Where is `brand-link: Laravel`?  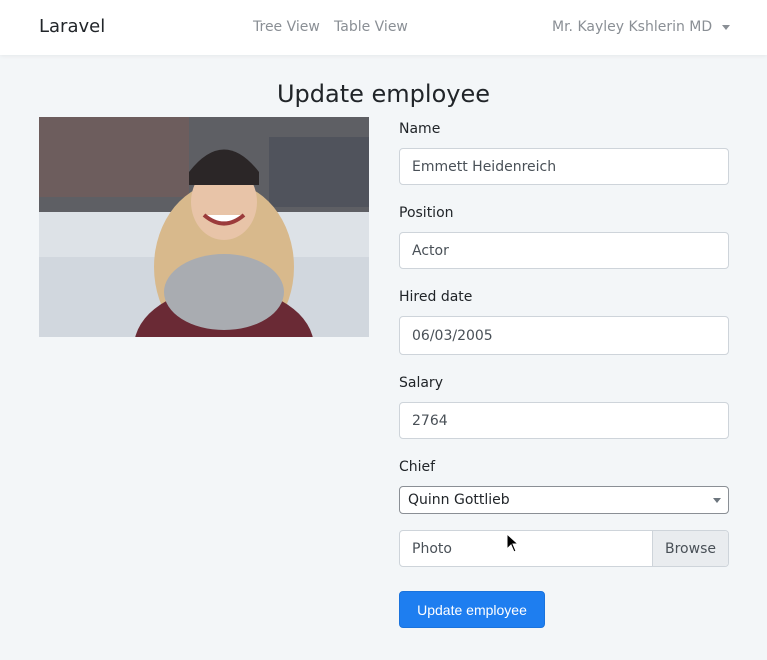
brand-link: Laravel is located at coordinates (72, 26).